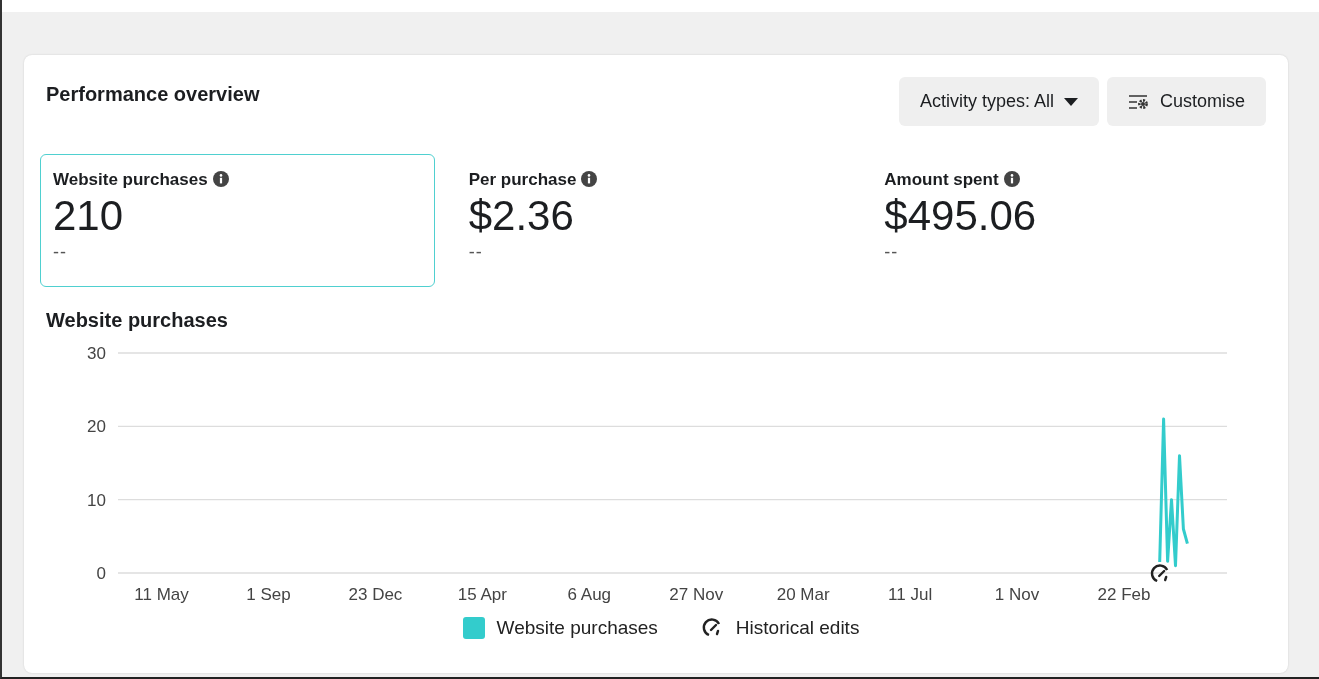 Image resolution: width=1319 pixels, height=679 pixels. I want to click on metric-card: Amount spent $495.06 --, so click(1068, 220).